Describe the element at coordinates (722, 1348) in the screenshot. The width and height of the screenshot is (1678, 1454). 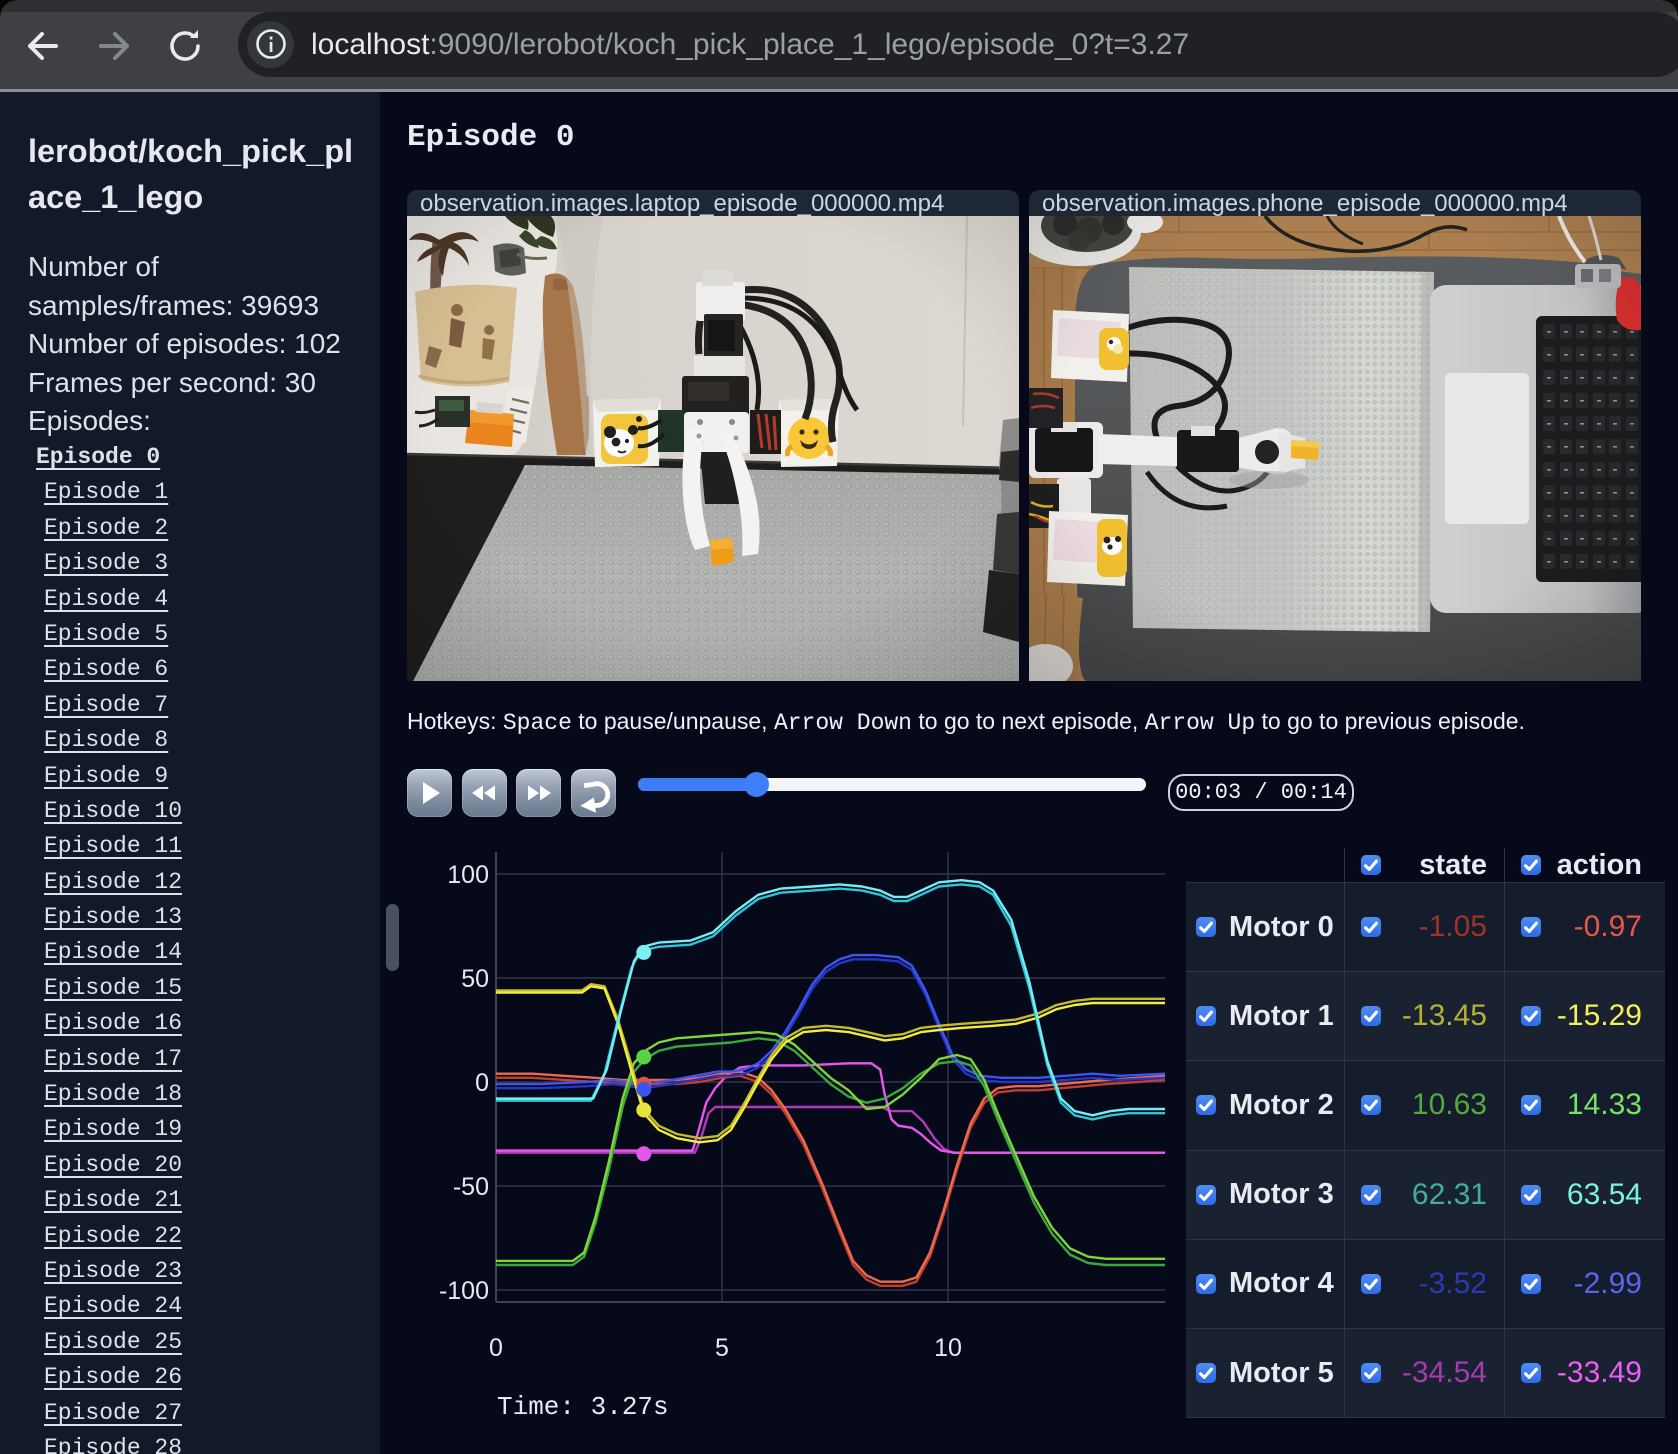
I see `svg-text: 5` at that location.